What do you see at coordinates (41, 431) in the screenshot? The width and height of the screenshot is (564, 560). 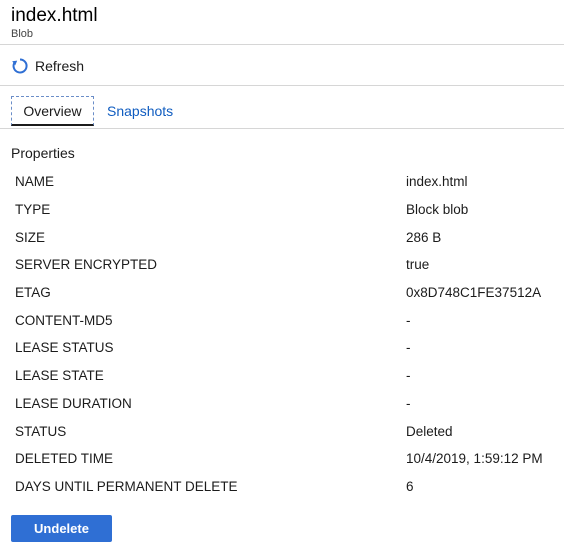 I see `property-key: STATUS` at bounding box center [41, 431].